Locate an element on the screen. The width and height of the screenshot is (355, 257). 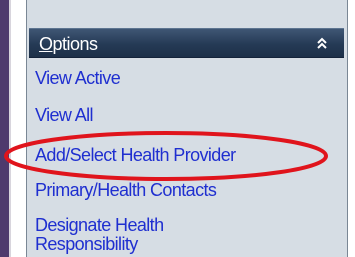
options-title-accelerator: O is located at coordinates (46, 44).